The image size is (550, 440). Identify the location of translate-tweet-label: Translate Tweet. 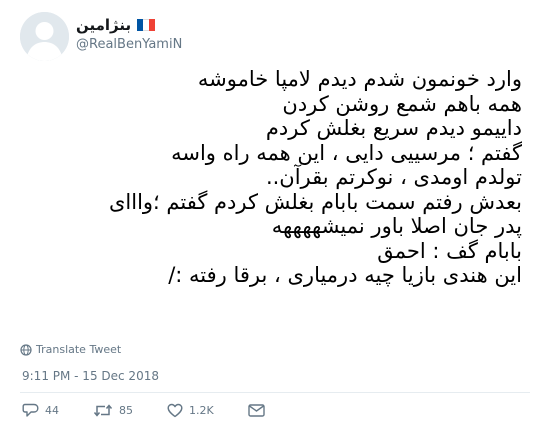
(79, 349).